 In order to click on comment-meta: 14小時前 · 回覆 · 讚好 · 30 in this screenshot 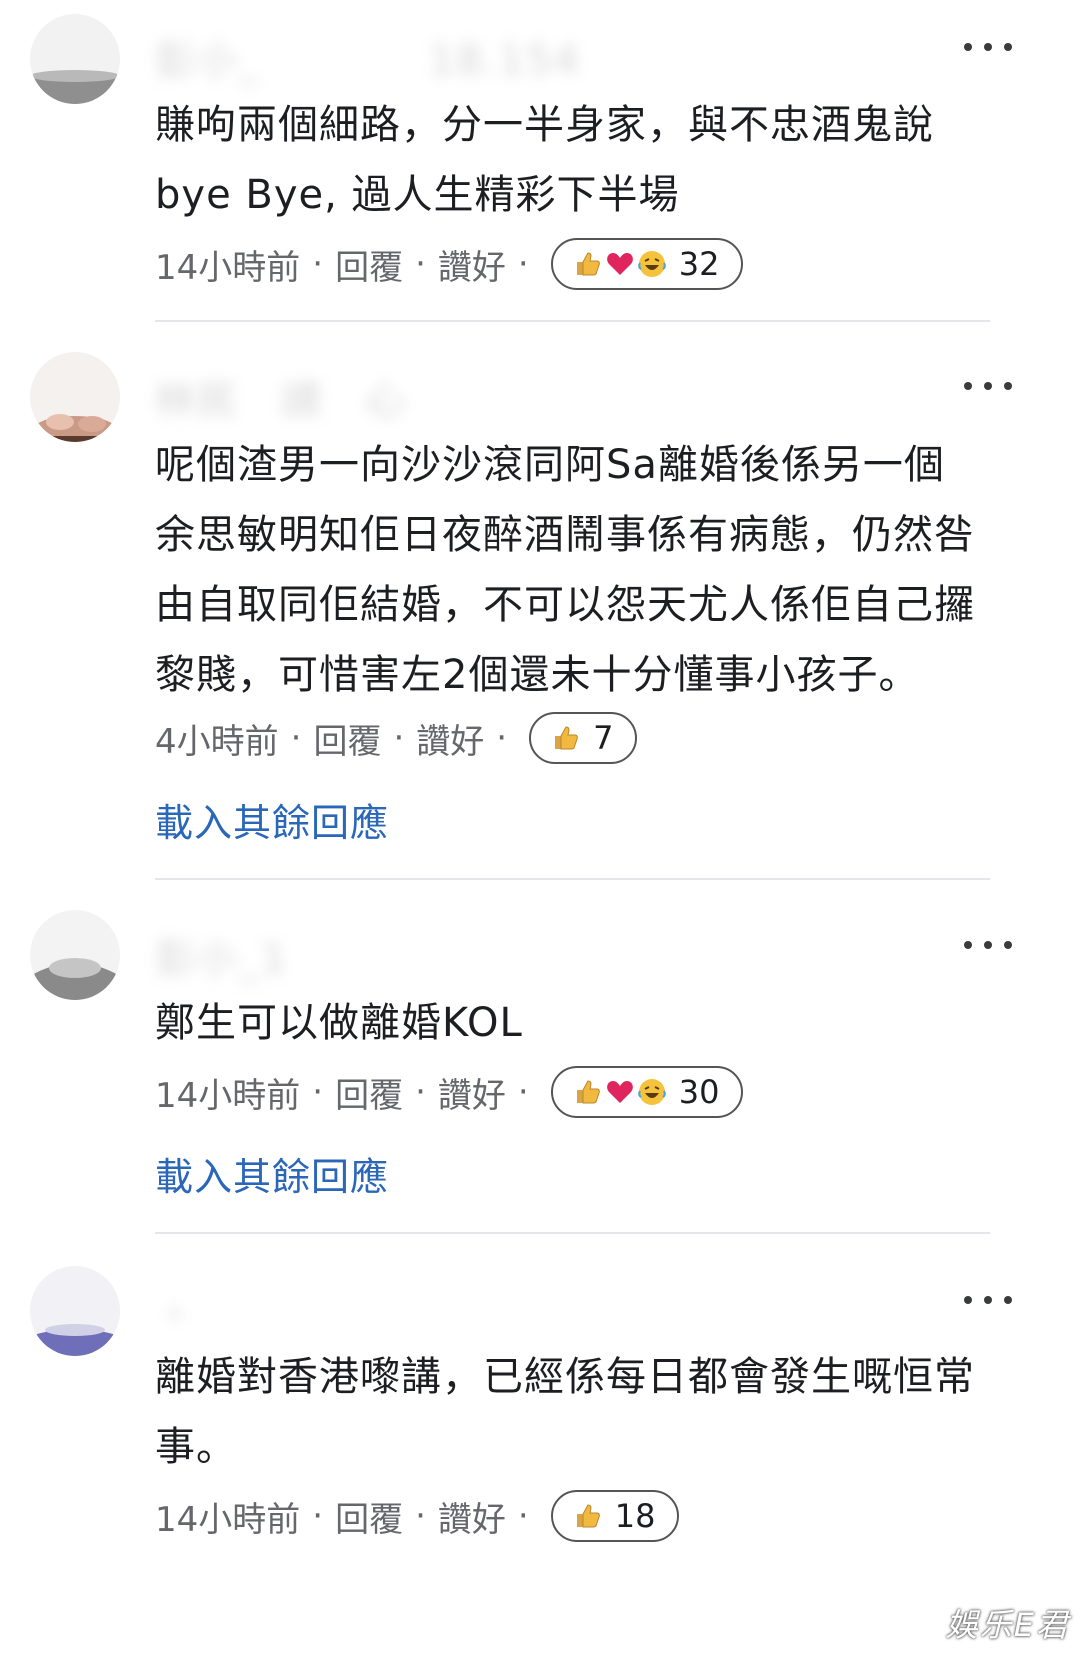, I will do `click(449, 1092)`.